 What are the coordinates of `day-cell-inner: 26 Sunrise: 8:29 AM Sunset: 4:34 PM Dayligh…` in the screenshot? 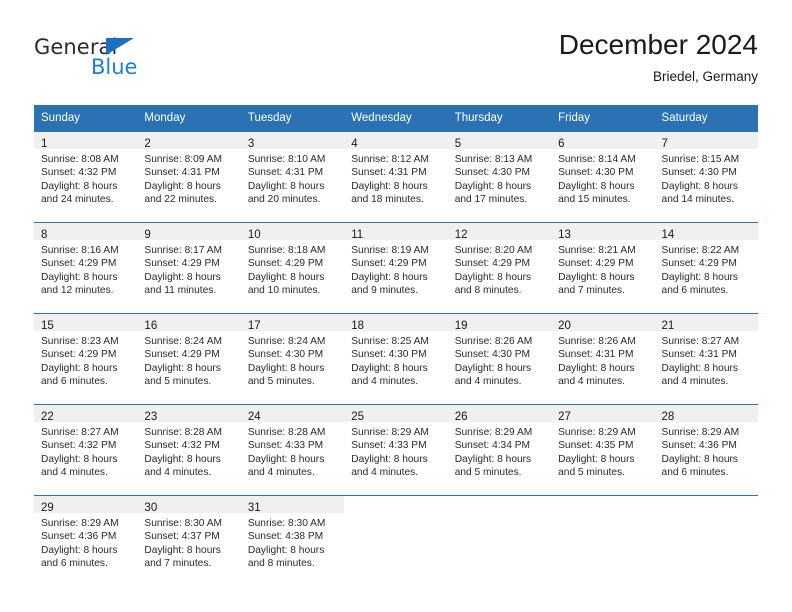 It's located at (499, 450).